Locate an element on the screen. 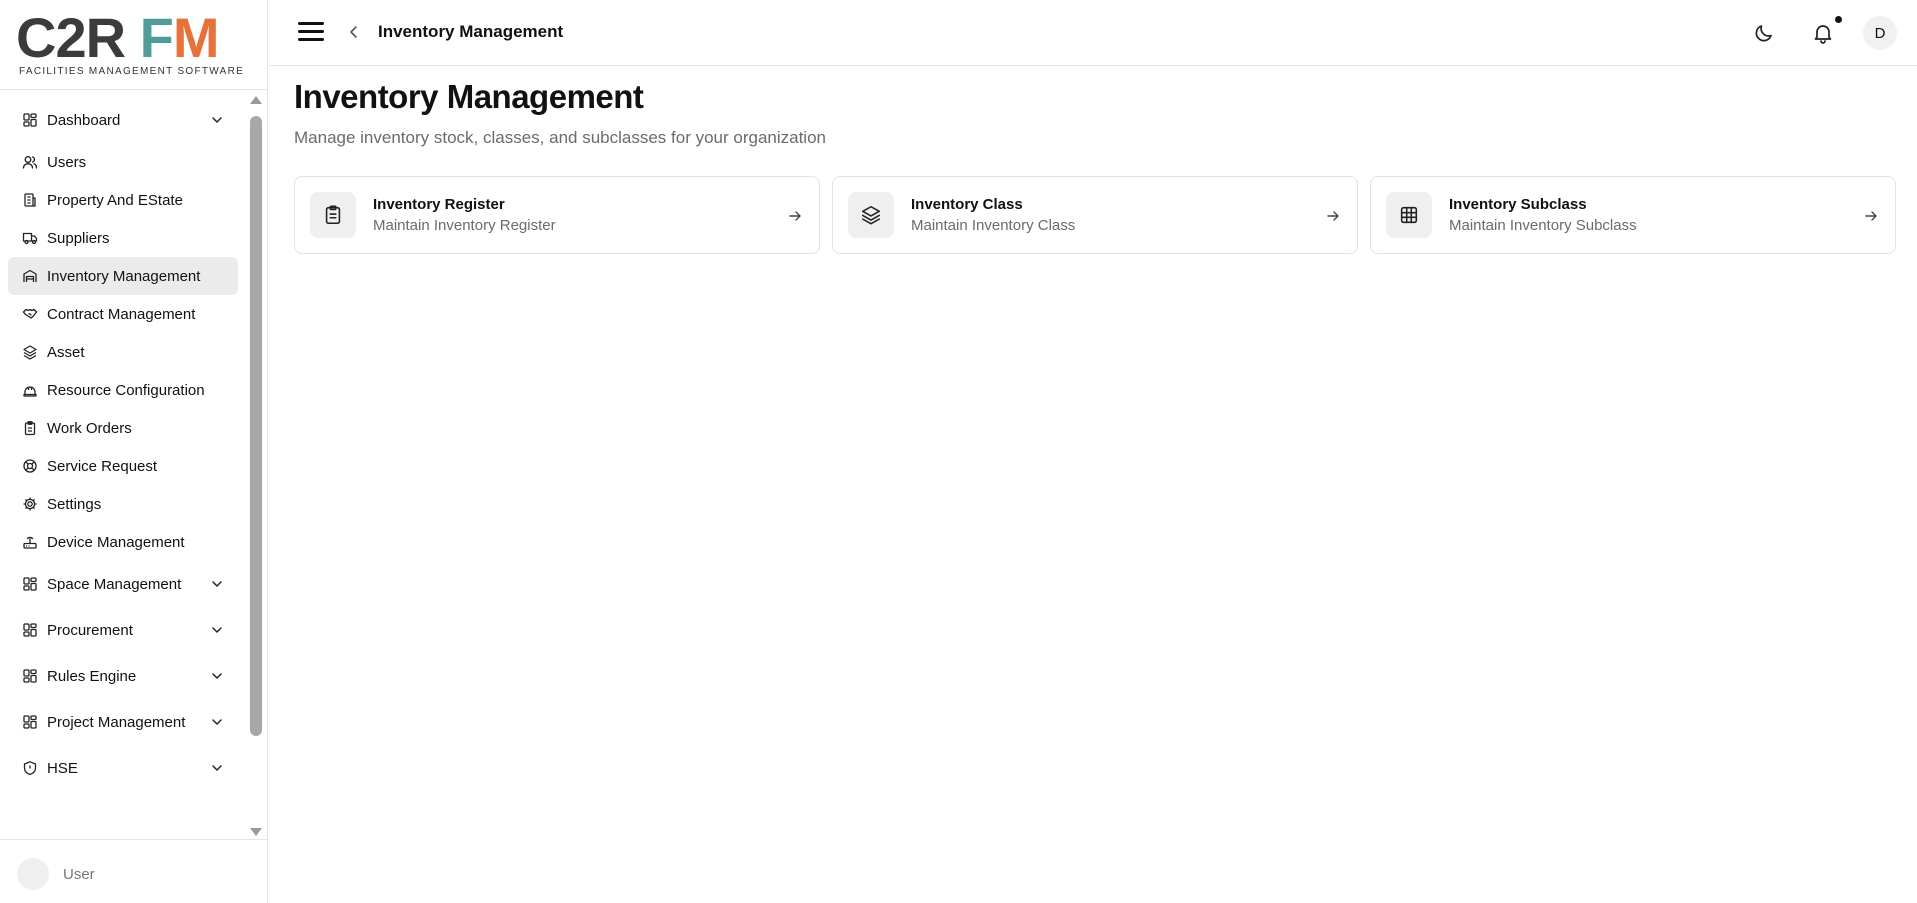 The width and height of the screenshot is (1917, 903). card-description: Maintain Inventory Class is located at coordinates (993, 225).